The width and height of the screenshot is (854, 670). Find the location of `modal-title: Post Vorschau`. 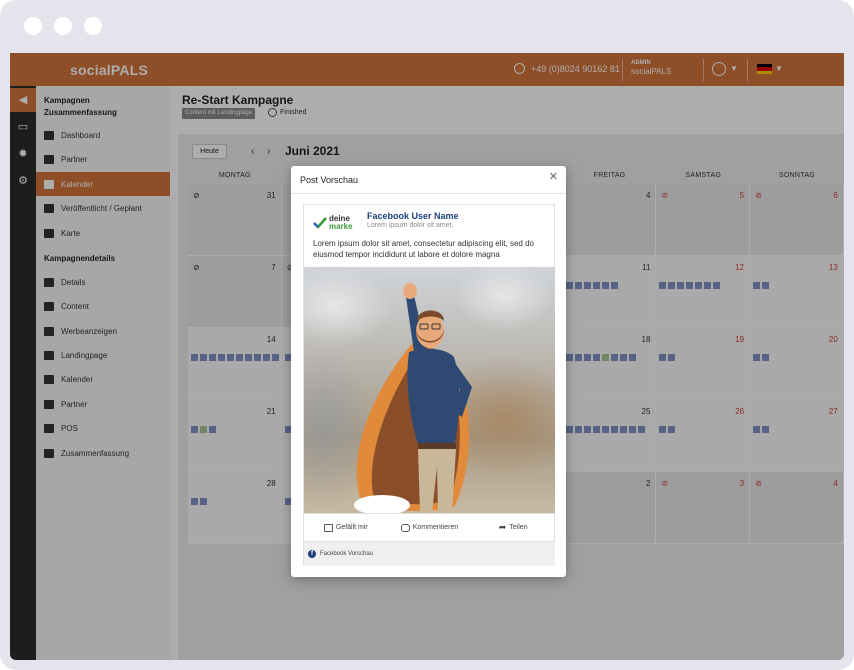

modal-title: Post Vorschau is located at coordinates (329, 180).